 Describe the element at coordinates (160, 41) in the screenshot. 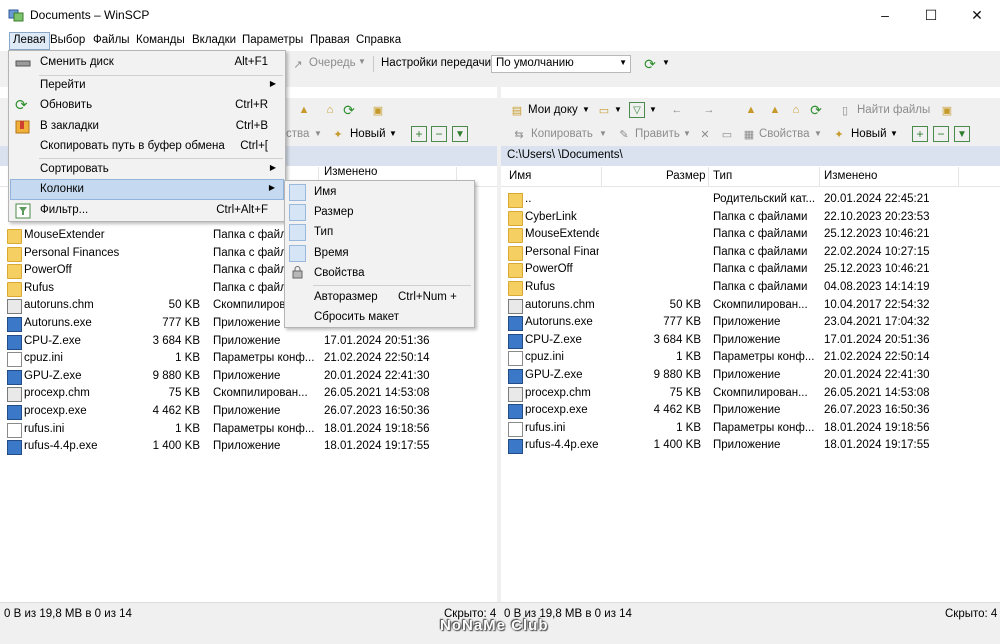

I see `menu-commands: Команды` at that location.